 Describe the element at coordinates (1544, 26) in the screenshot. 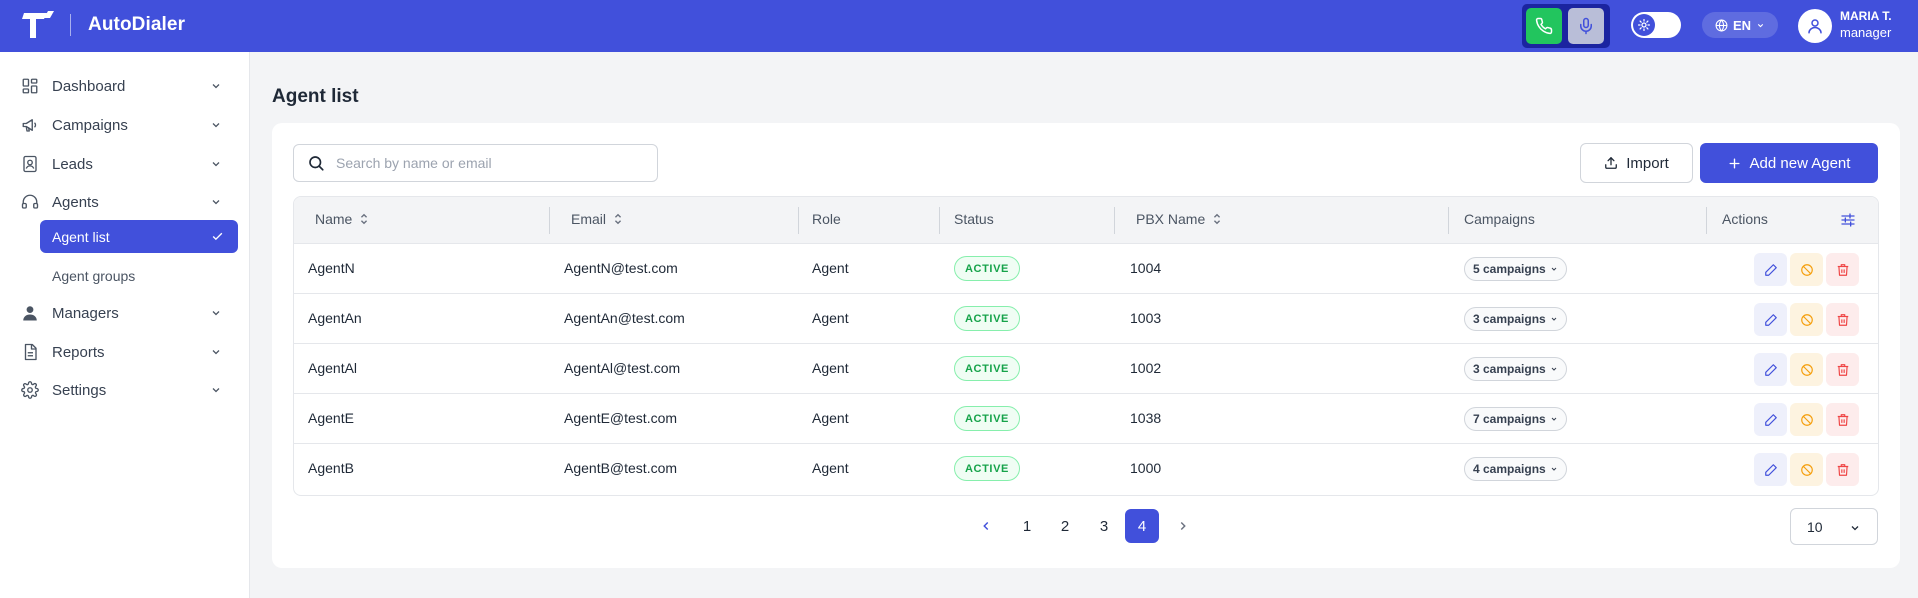

I see `call-button` at that location.